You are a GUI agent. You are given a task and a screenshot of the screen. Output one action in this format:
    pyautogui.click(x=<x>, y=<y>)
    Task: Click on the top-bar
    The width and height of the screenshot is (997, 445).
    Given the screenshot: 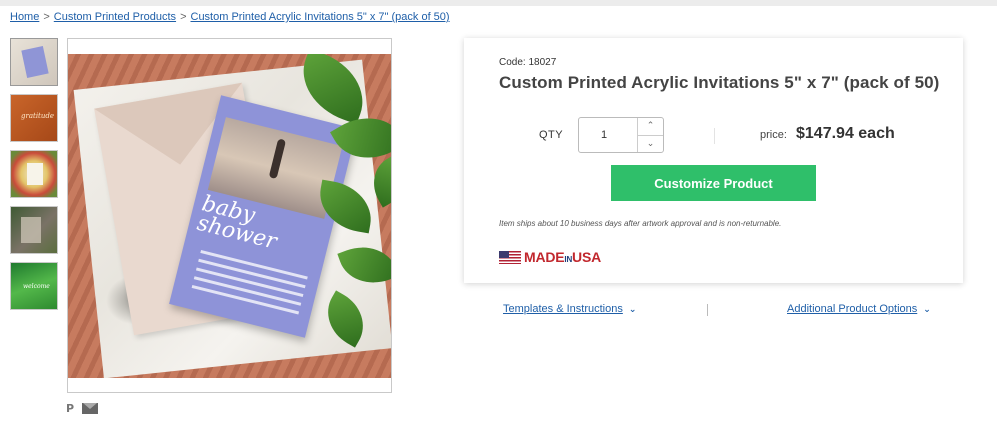 What is the action you would take?
    pyautogui.click(x=498, y=3)
    